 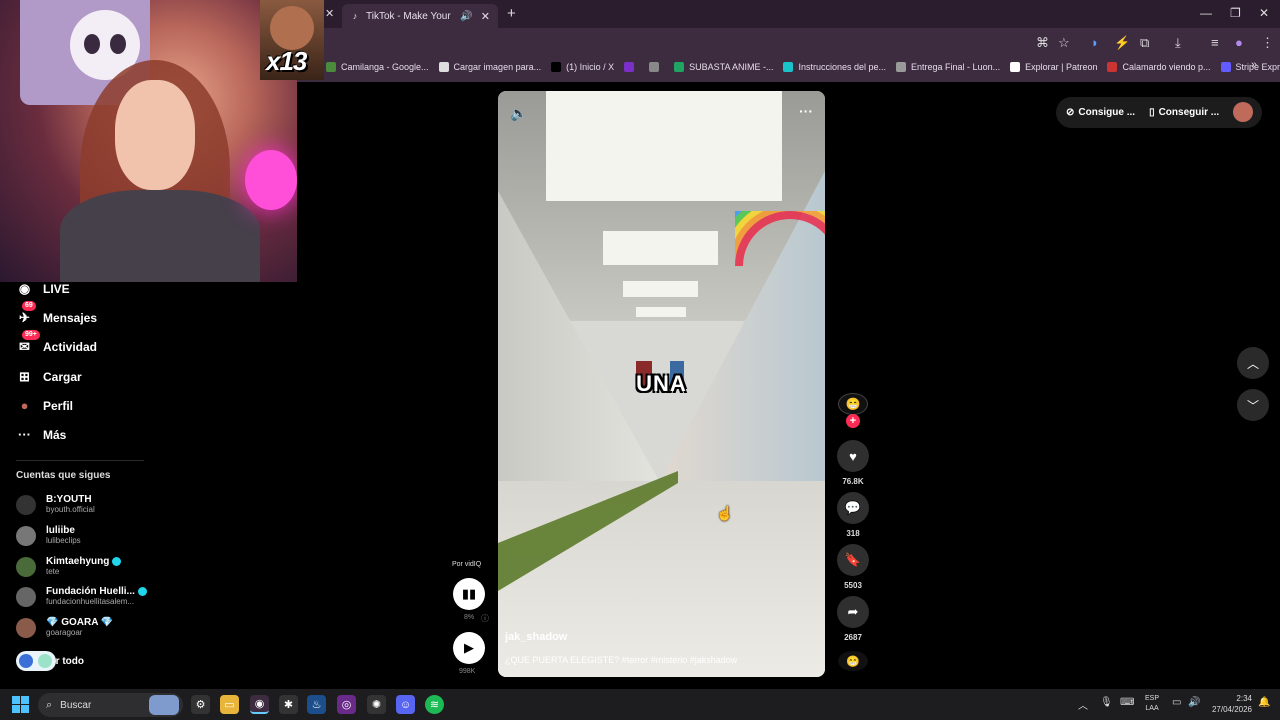 I want to click on bookmark-item: (1) Inicio / X, so click(x=582, y=67).